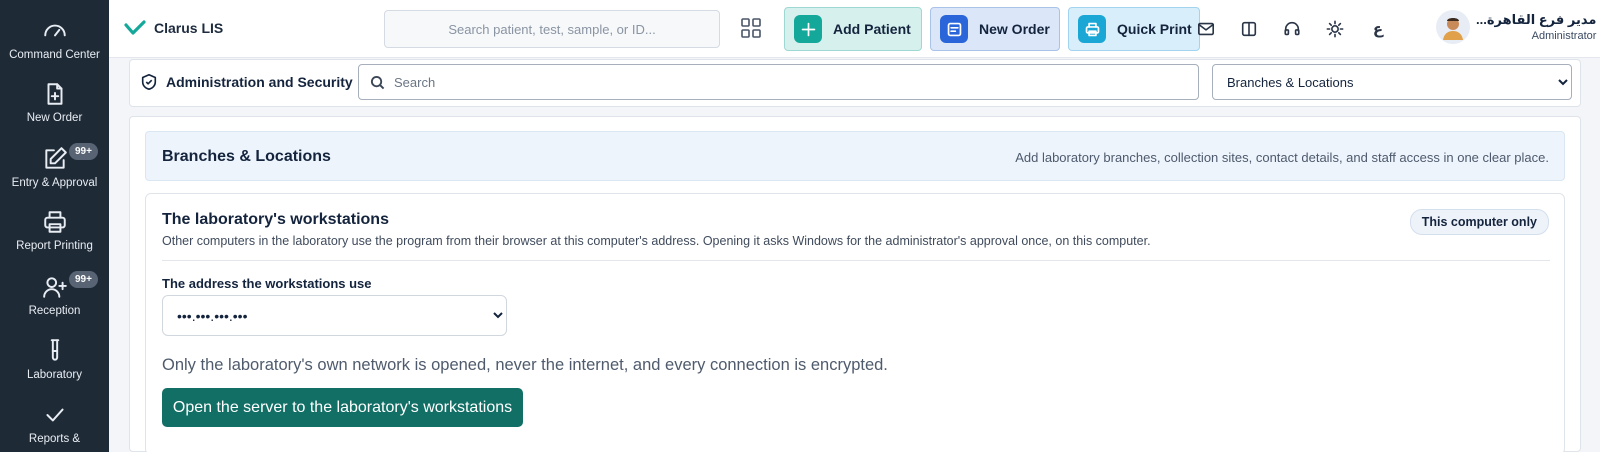  Describe the element at coordinates (54, 423) in the screenshot. I see `sidebar-item-reports: Reports &` at that location.